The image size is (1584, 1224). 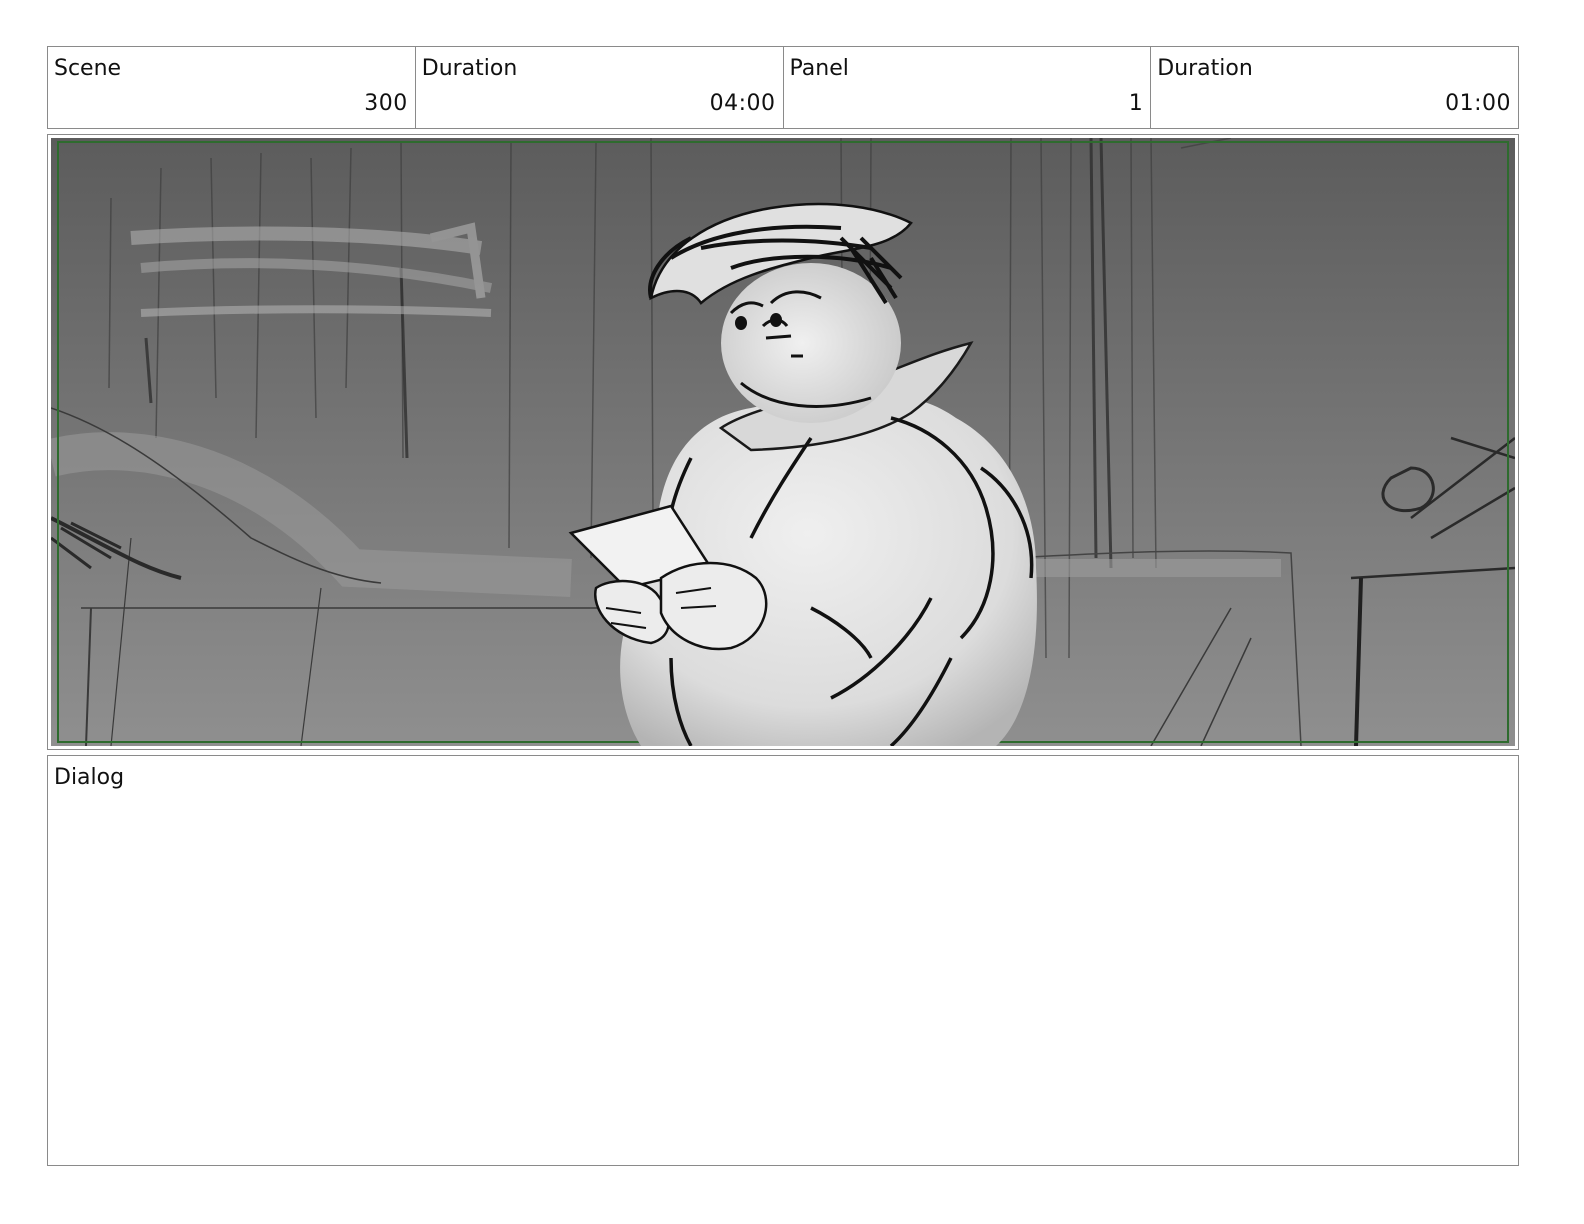 What do you see at coordinates (776, 320) in the screenshot?
I see `character-eye-right` at bounding box center [776, 320].